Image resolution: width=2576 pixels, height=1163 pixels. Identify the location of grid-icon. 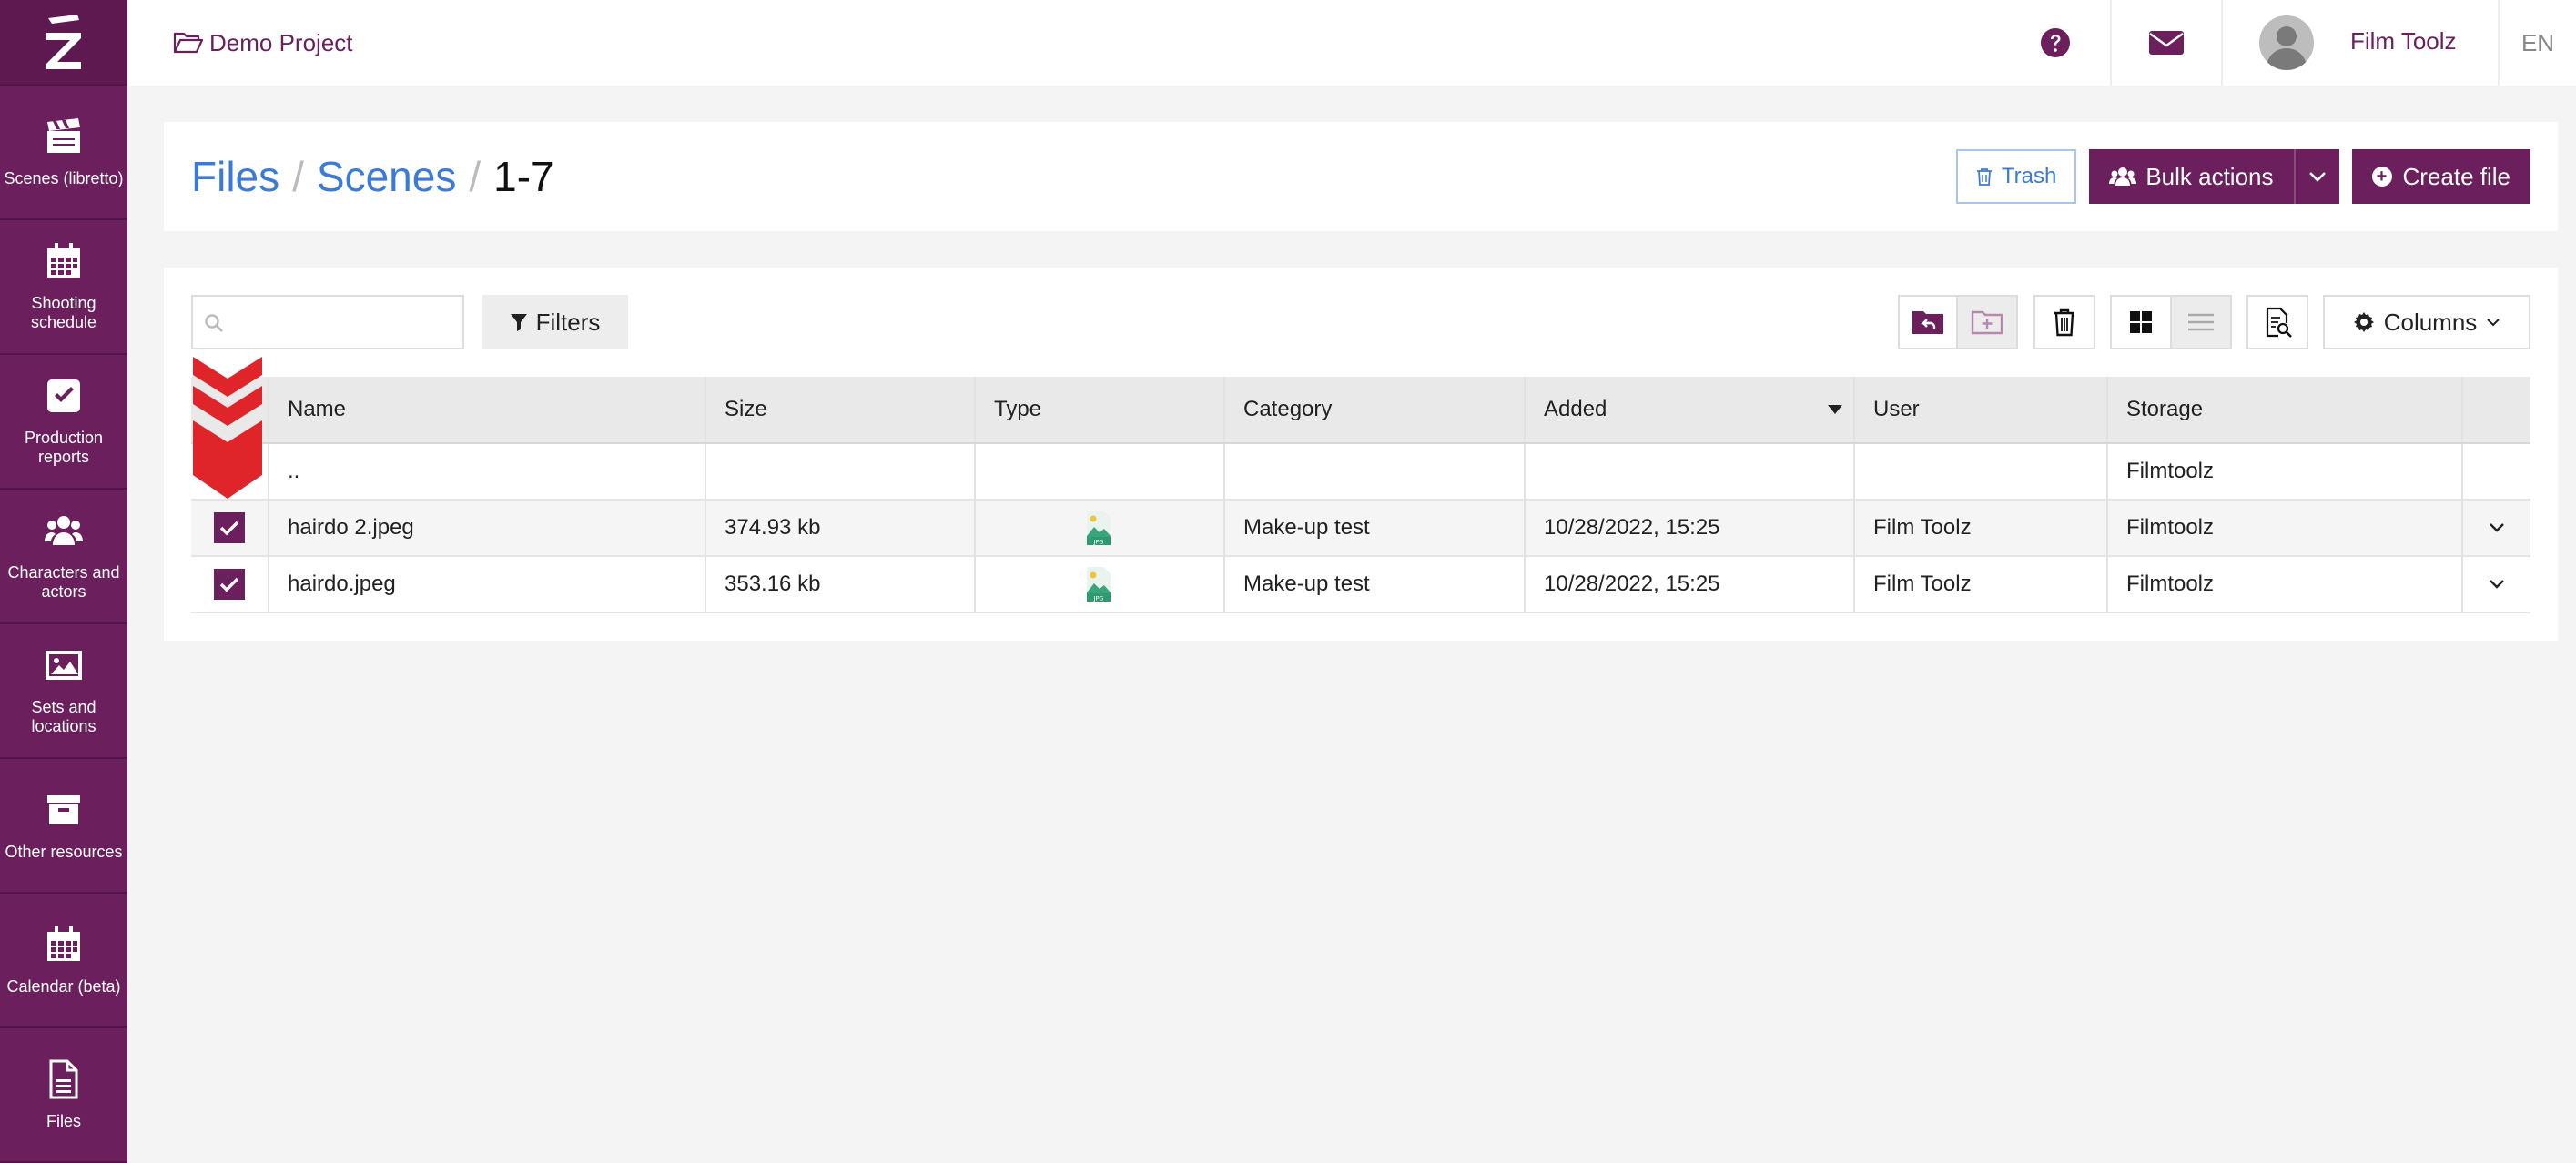
(2141, 322).